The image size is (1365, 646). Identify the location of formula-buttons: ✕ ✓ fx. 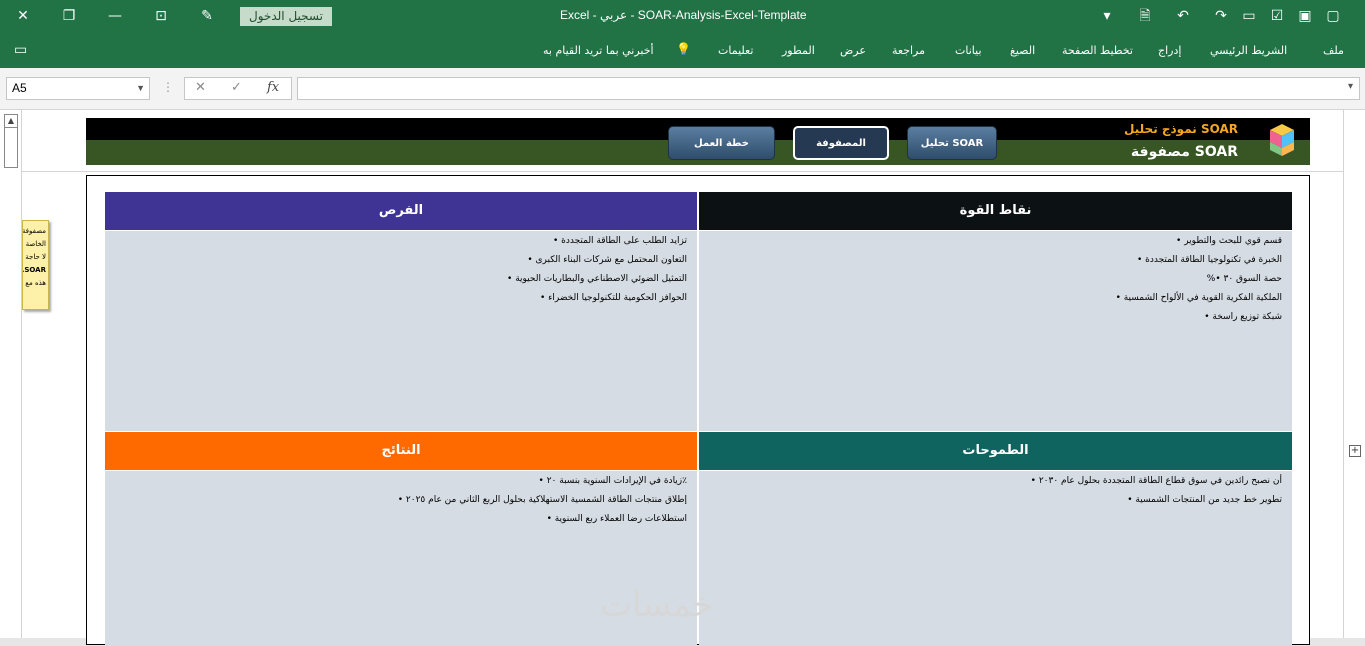
(238, 88).